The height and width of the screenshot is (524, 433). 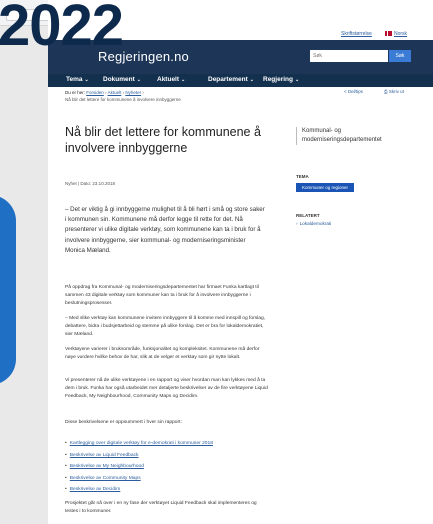 What do you see at coordinates (95, 489) in the screenshot?
I see `report-link: Beskrivelse av Decidim` at bounding box center [95, 489].